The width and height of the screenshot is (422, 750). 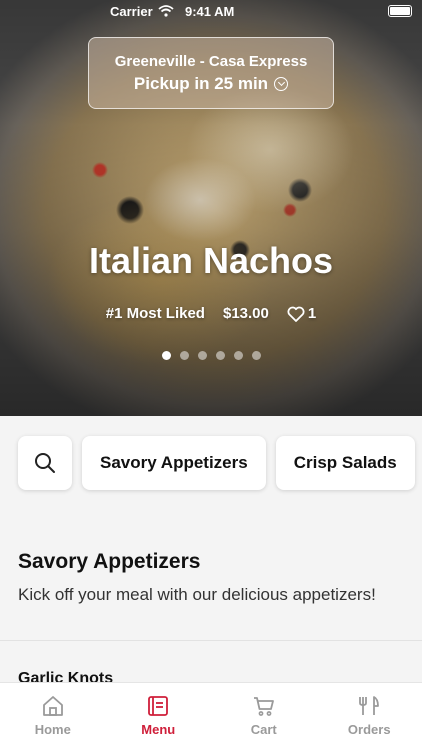 I want to click on tab-menu: Menu, so click(x=159, y=716).